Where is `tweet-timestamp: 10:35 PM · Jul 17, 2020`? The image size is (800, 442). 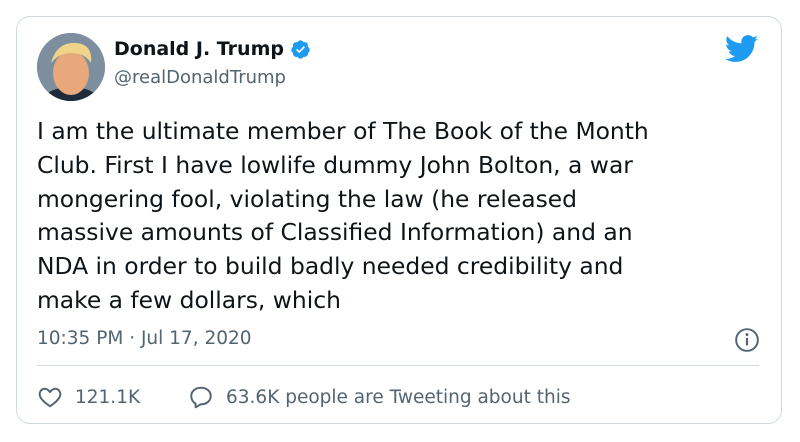
tweet-timestamp: 10:35 PM · Jul 17, 2020 is located at coordinates (144, 338).